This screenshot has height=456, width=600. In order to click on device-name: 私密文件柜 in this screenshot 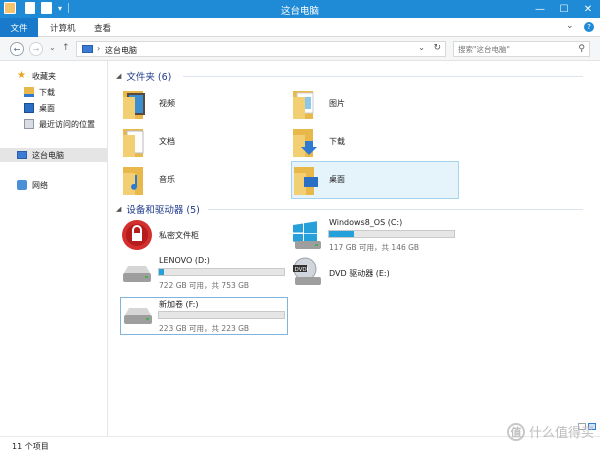, I will do `click(179, 235)`.